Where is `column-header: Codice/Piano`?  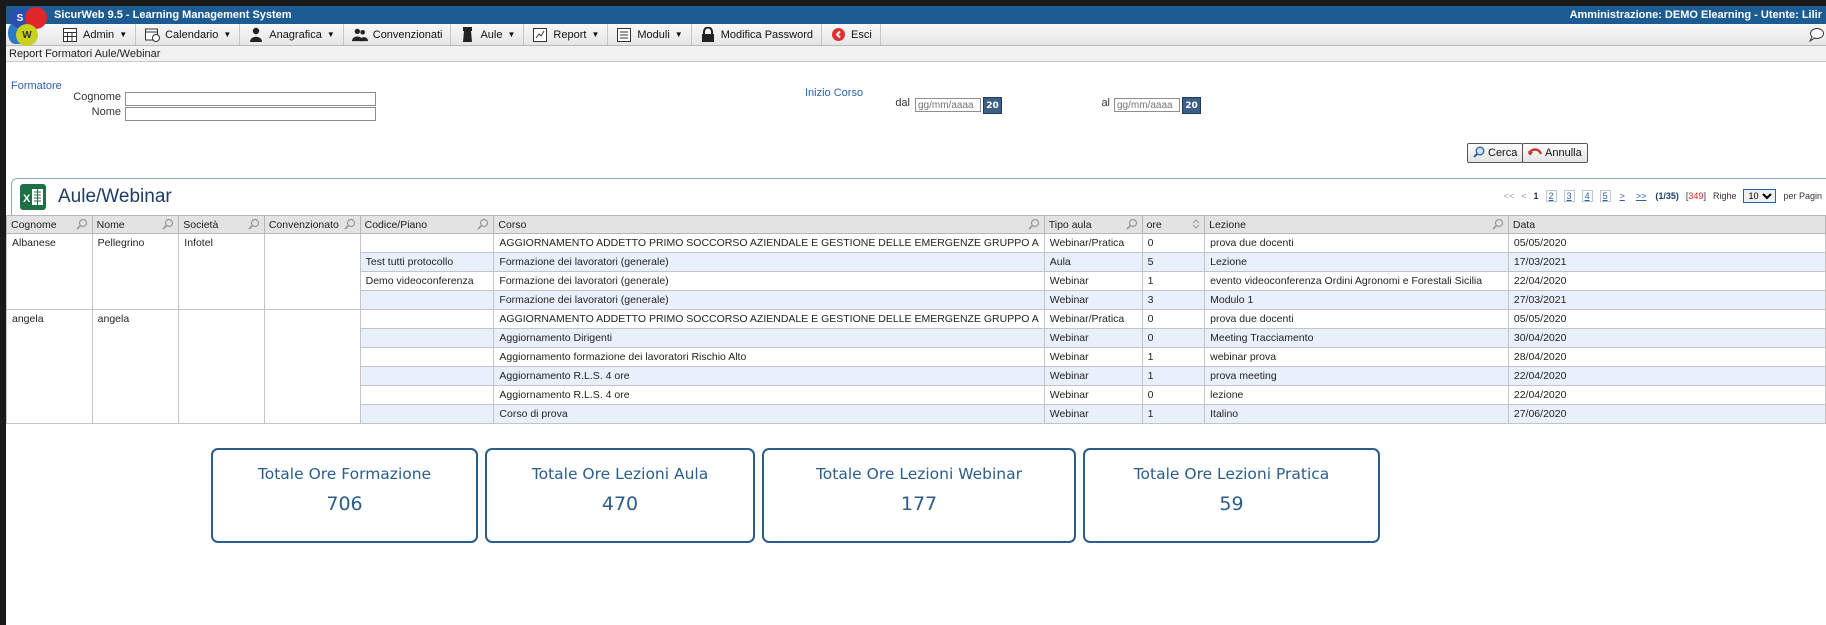 column-header: Codice/Piano is located at coordinates (427, 224).